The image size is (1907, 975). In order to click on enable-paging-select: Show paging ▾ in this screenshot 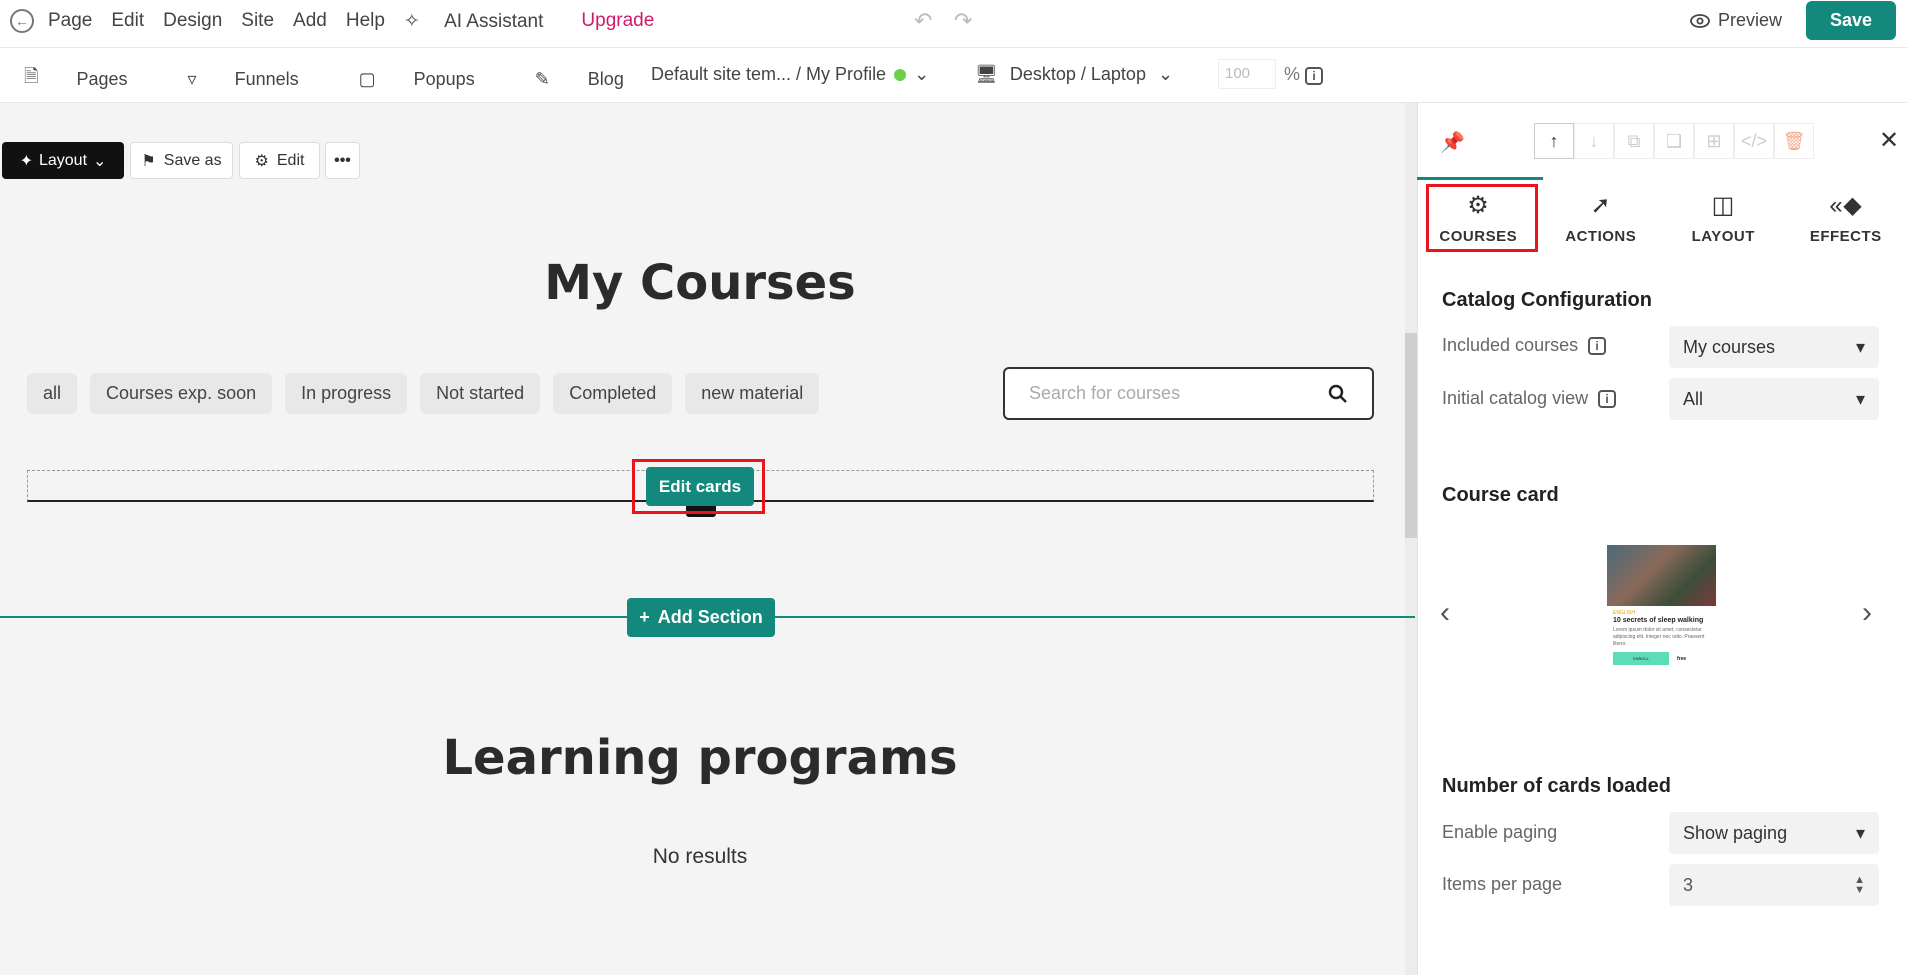, I will do `click(1774, 833)`.